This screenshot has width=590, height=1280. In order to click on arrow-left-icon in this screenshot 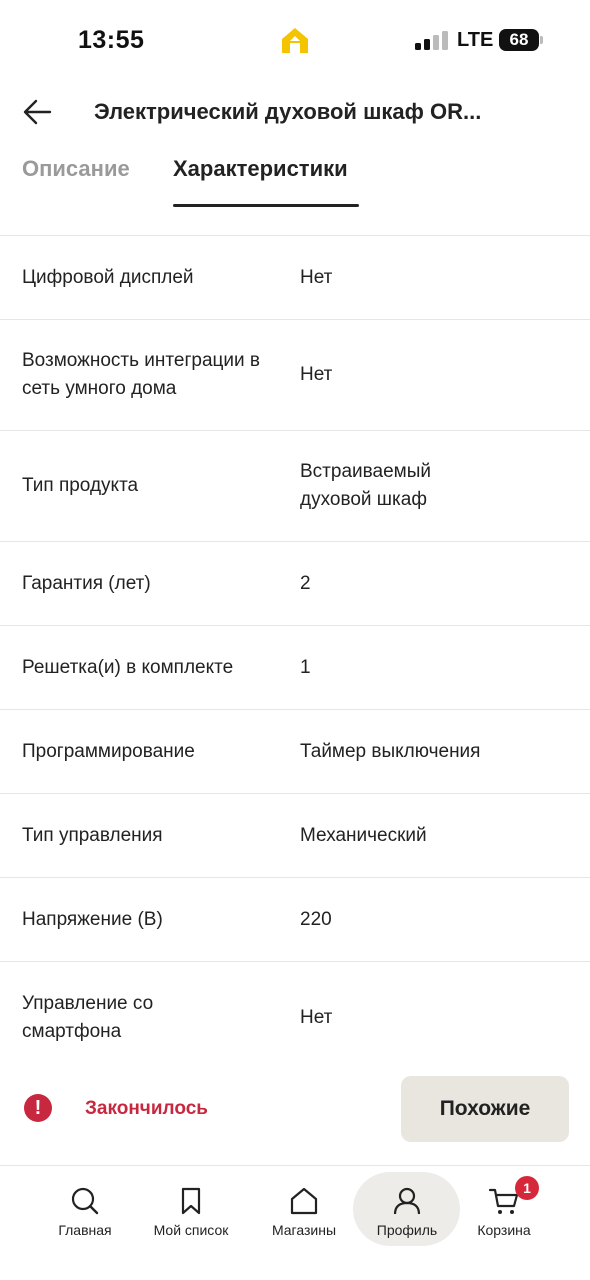, I will do `click(37, 112)`.